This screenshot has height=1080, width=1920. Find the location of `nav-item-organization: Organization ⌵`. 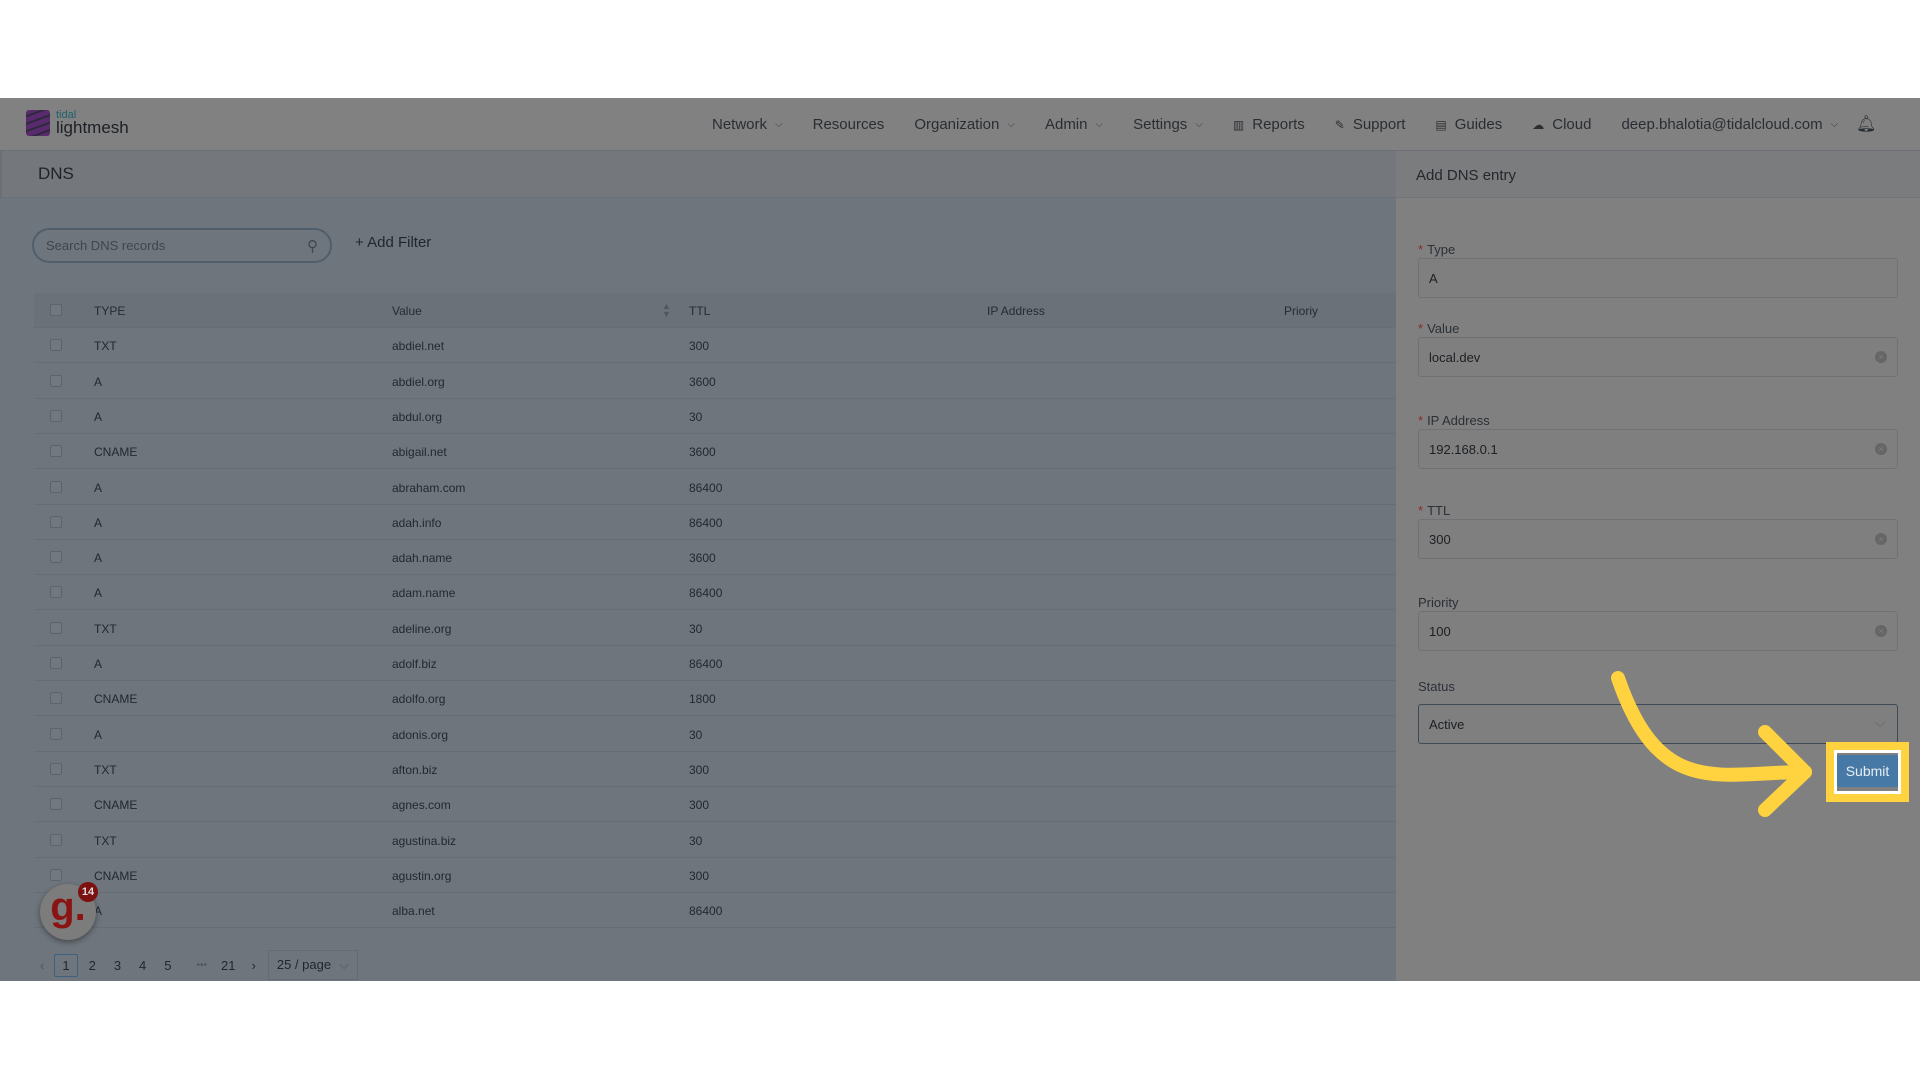

nav-item-organization: Organization ⌵ is located at coordinates (964, 124).